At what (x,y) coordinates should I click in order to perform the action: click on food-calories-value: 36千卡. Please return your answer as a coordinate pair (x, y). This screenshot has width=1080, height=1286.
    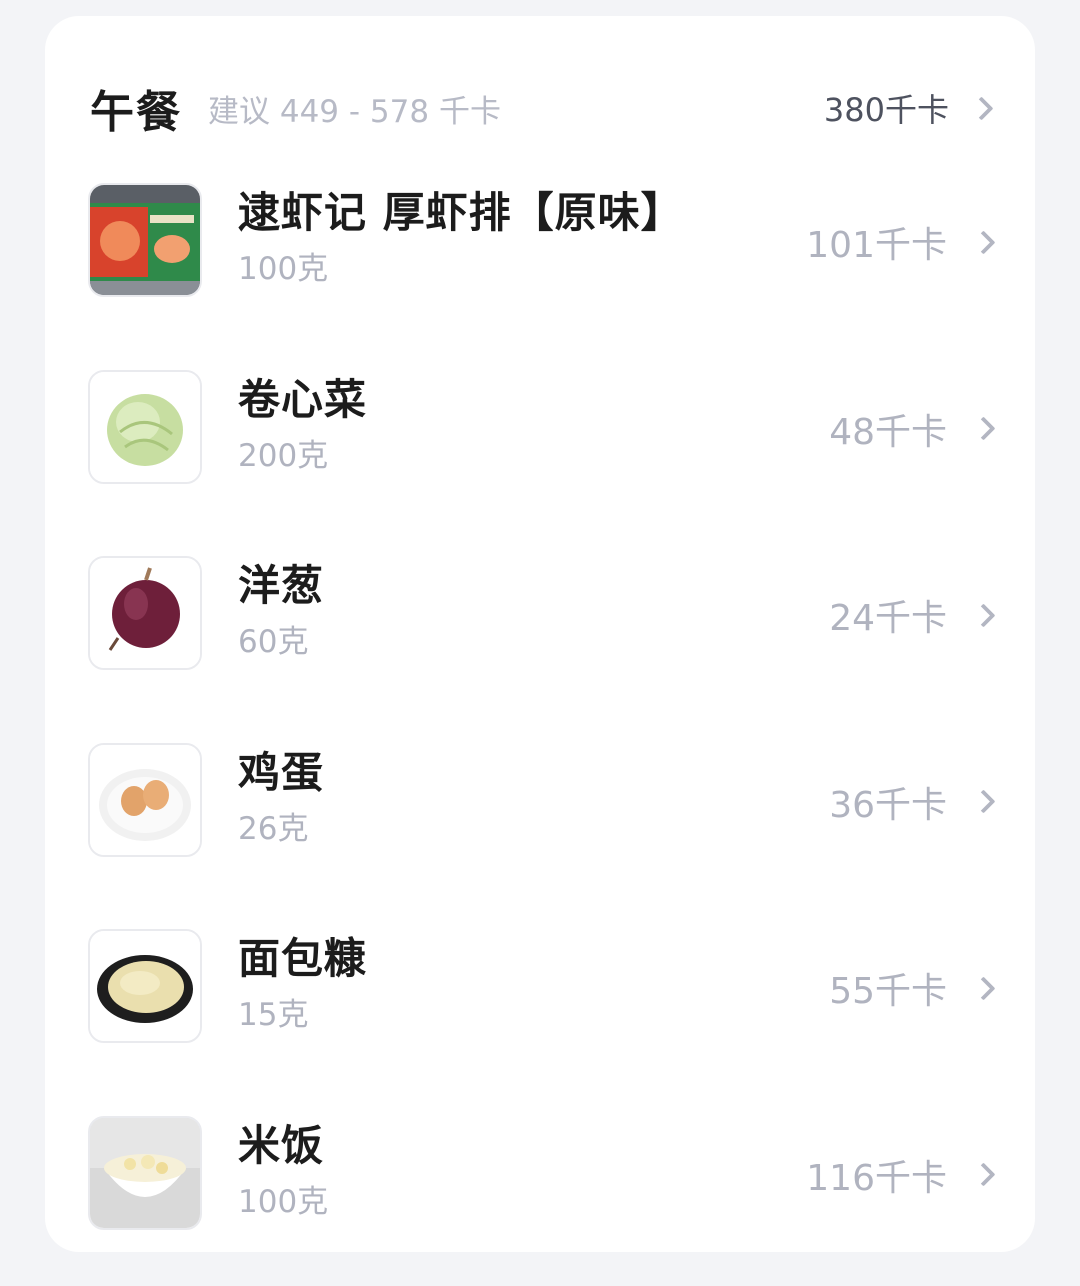
    Looking at the image, I should click on (888, 805).